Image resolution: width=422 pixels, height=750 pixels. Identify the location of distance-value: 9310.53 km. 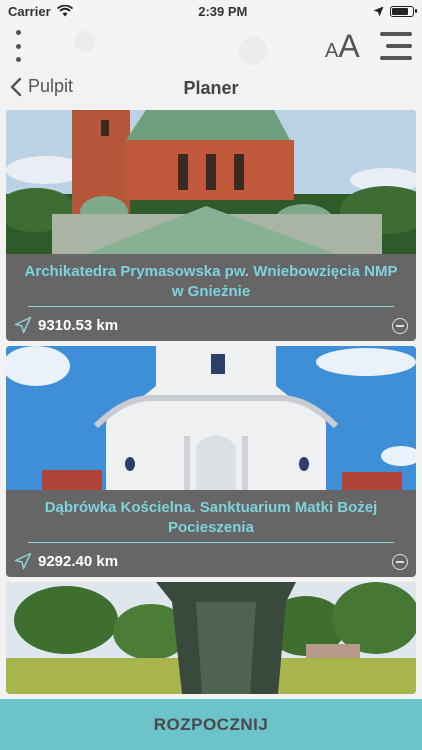
(78, 325).